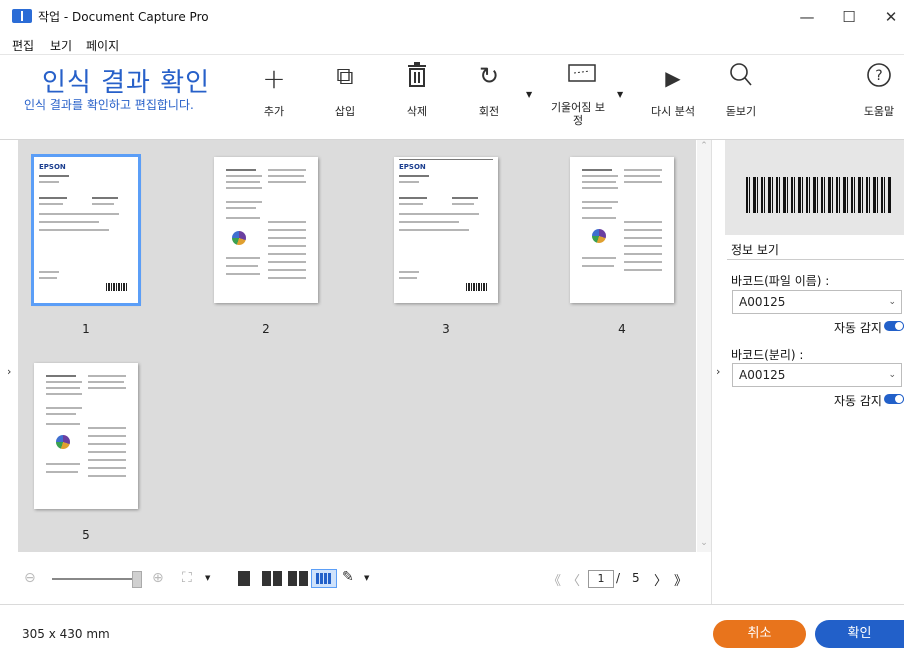 Image resolution: width=904 pixels, height=660 pixels. What do you see at coordinates (874, 111) in the screenshot?
I see `help-button-label: 도움말` at bounding box center [874, 111].